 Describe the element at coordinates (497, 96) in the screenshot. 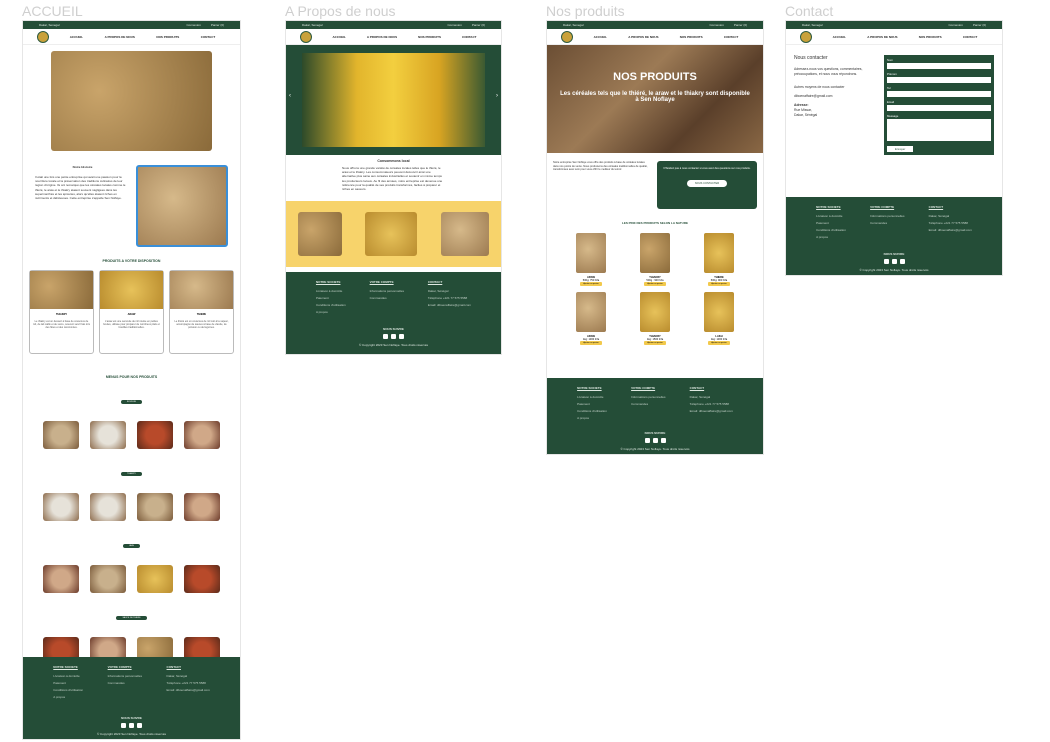

I see `chevron-right-icon: ›` at that location.